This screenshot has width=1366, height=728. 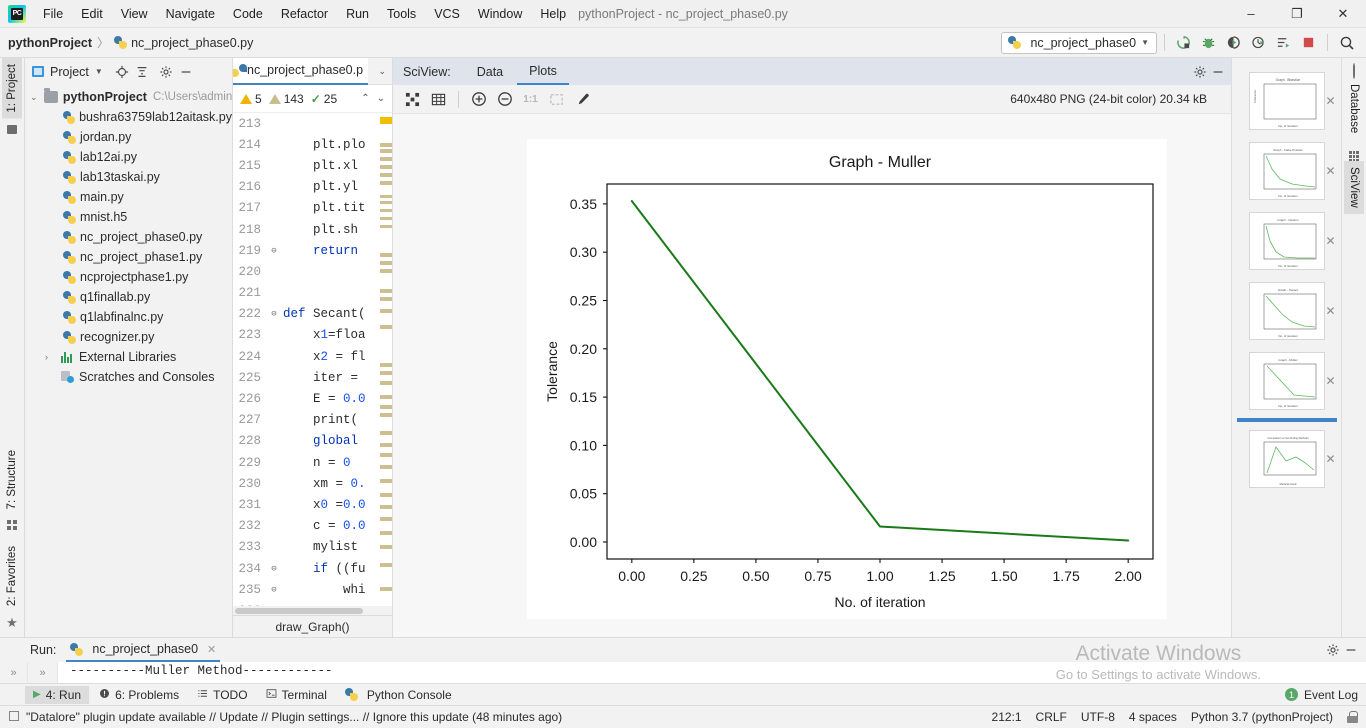 I want to click on menu-navigate: Navigate, so click(x=190, y=14).